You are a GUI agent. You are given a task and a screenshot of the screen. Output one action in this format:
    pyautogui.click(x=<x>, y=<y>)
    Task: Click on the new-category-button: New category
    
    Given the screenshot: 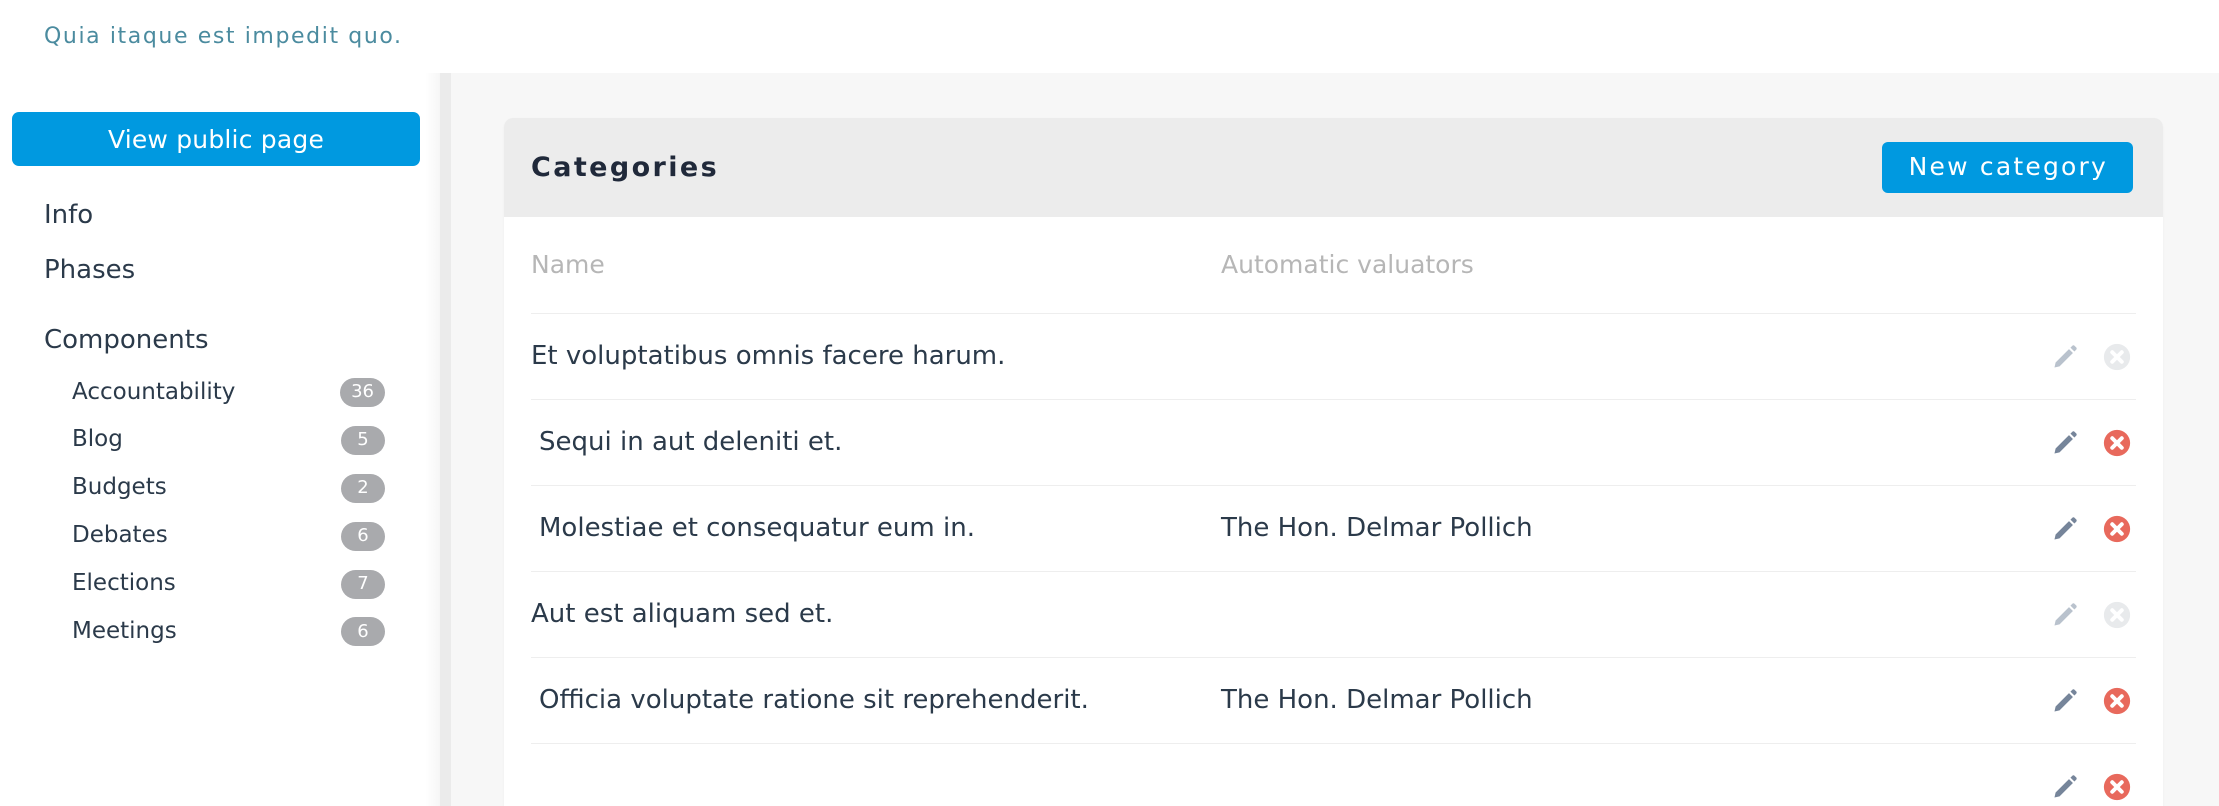 What is the action you would take?
    pyautogui.click(x=2007, y=167)
    